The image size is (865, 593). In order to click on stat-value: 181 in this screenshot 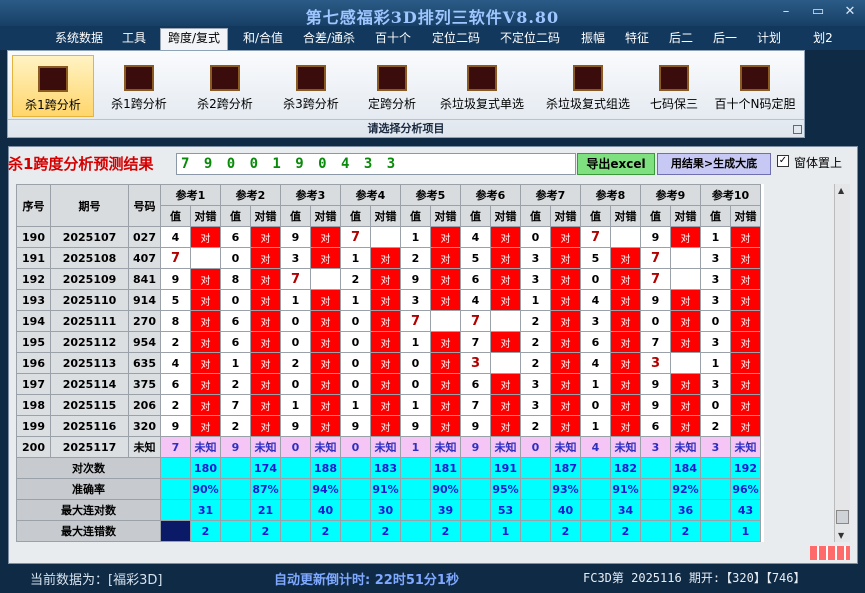, I will do `click(445, 468)`.